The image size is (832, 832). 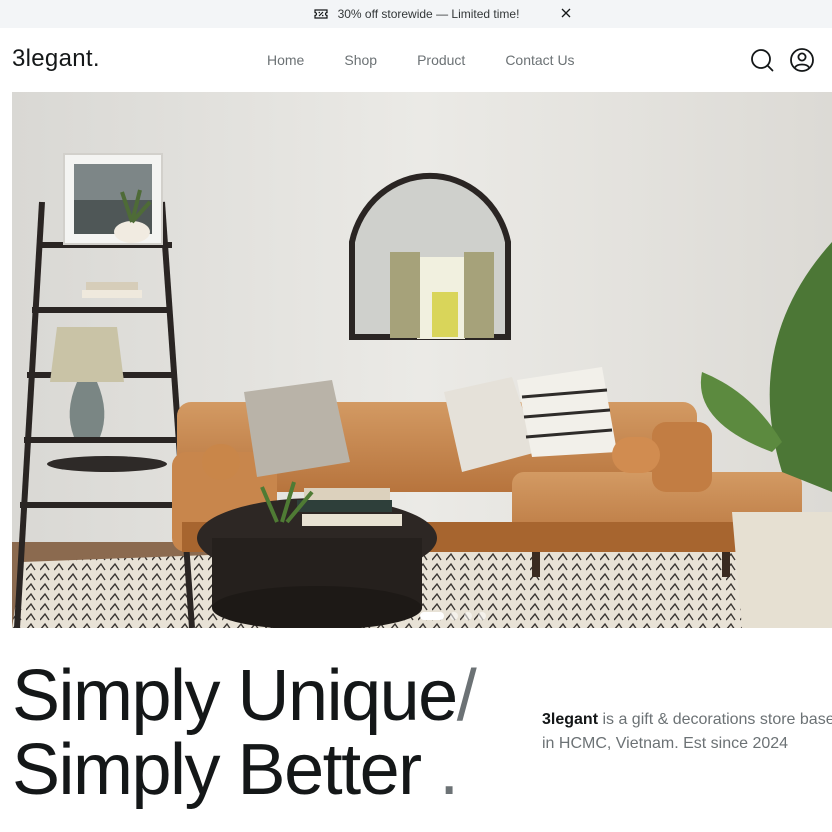 I want to click on user-circle-icon, so click(x=802, y=60).